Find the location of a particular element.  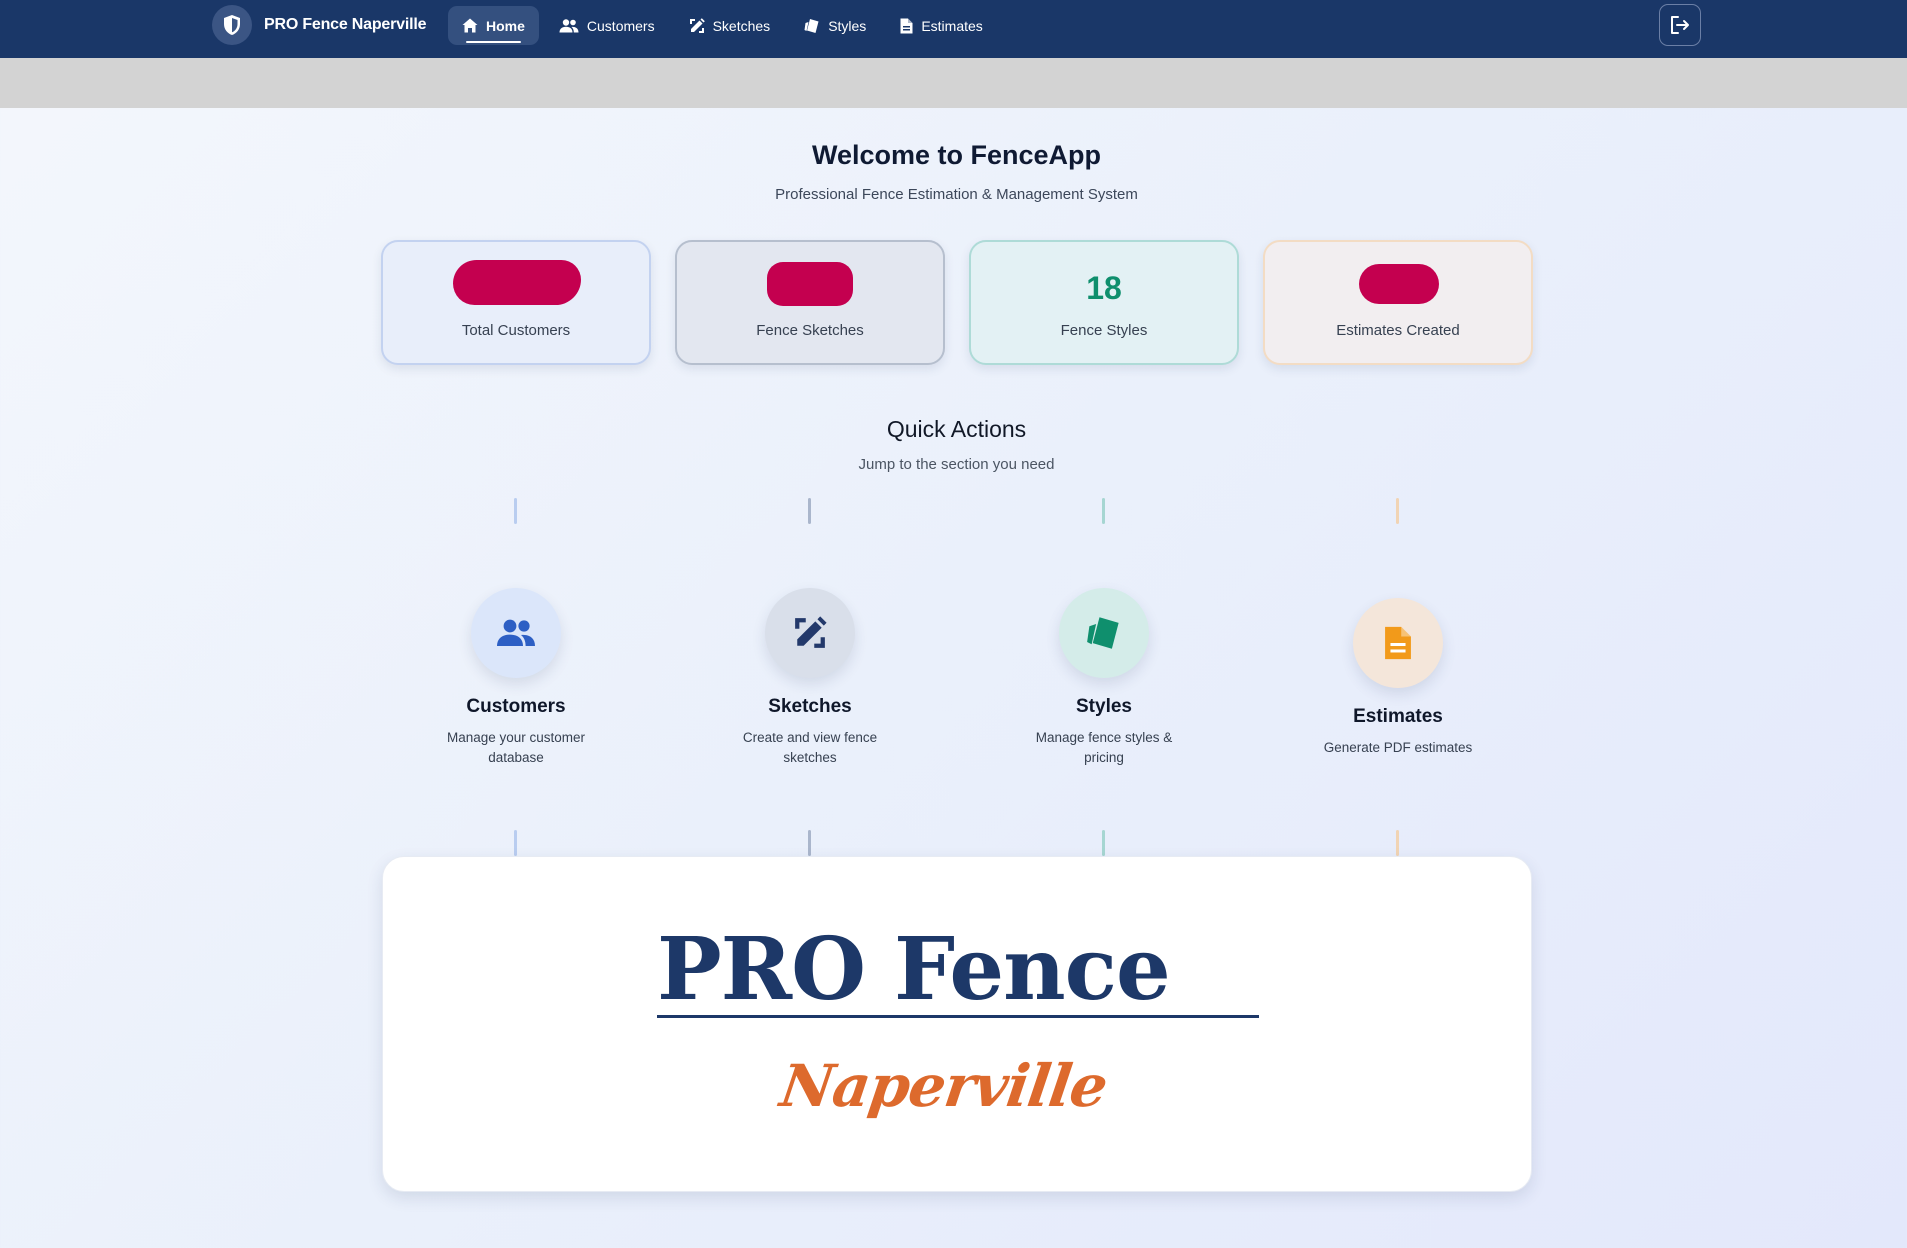

stat-label: Estimates Created is located at coordinates (1398, 330).